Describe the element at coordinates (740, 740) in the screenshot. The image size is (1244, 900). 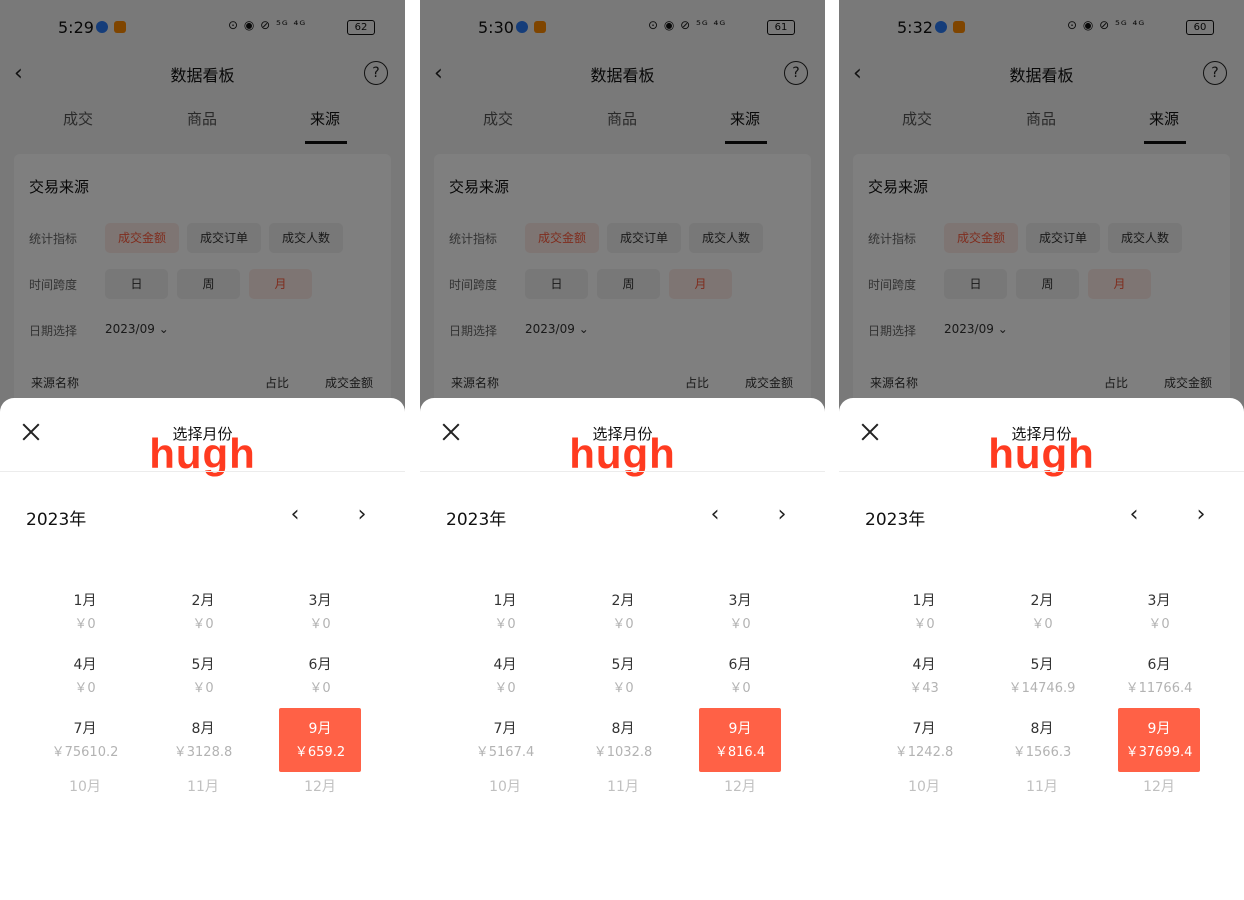
I see `month-cell: 9月 ￥816.4` at that location.